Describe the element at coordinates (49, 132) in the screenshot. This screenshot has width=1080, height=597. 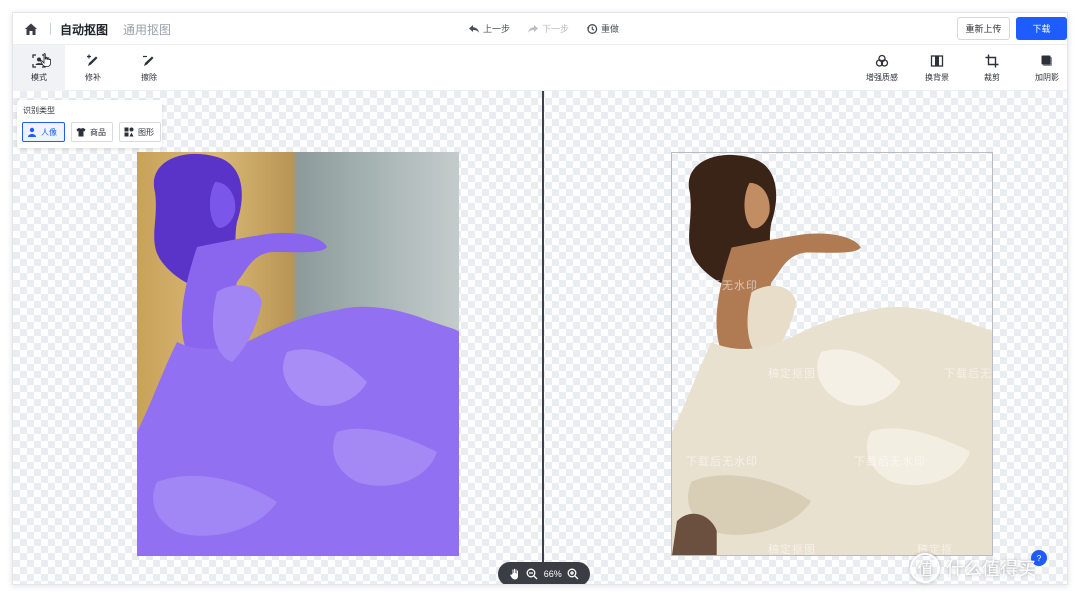
I see `type-option-person-label: 人像` at that location.